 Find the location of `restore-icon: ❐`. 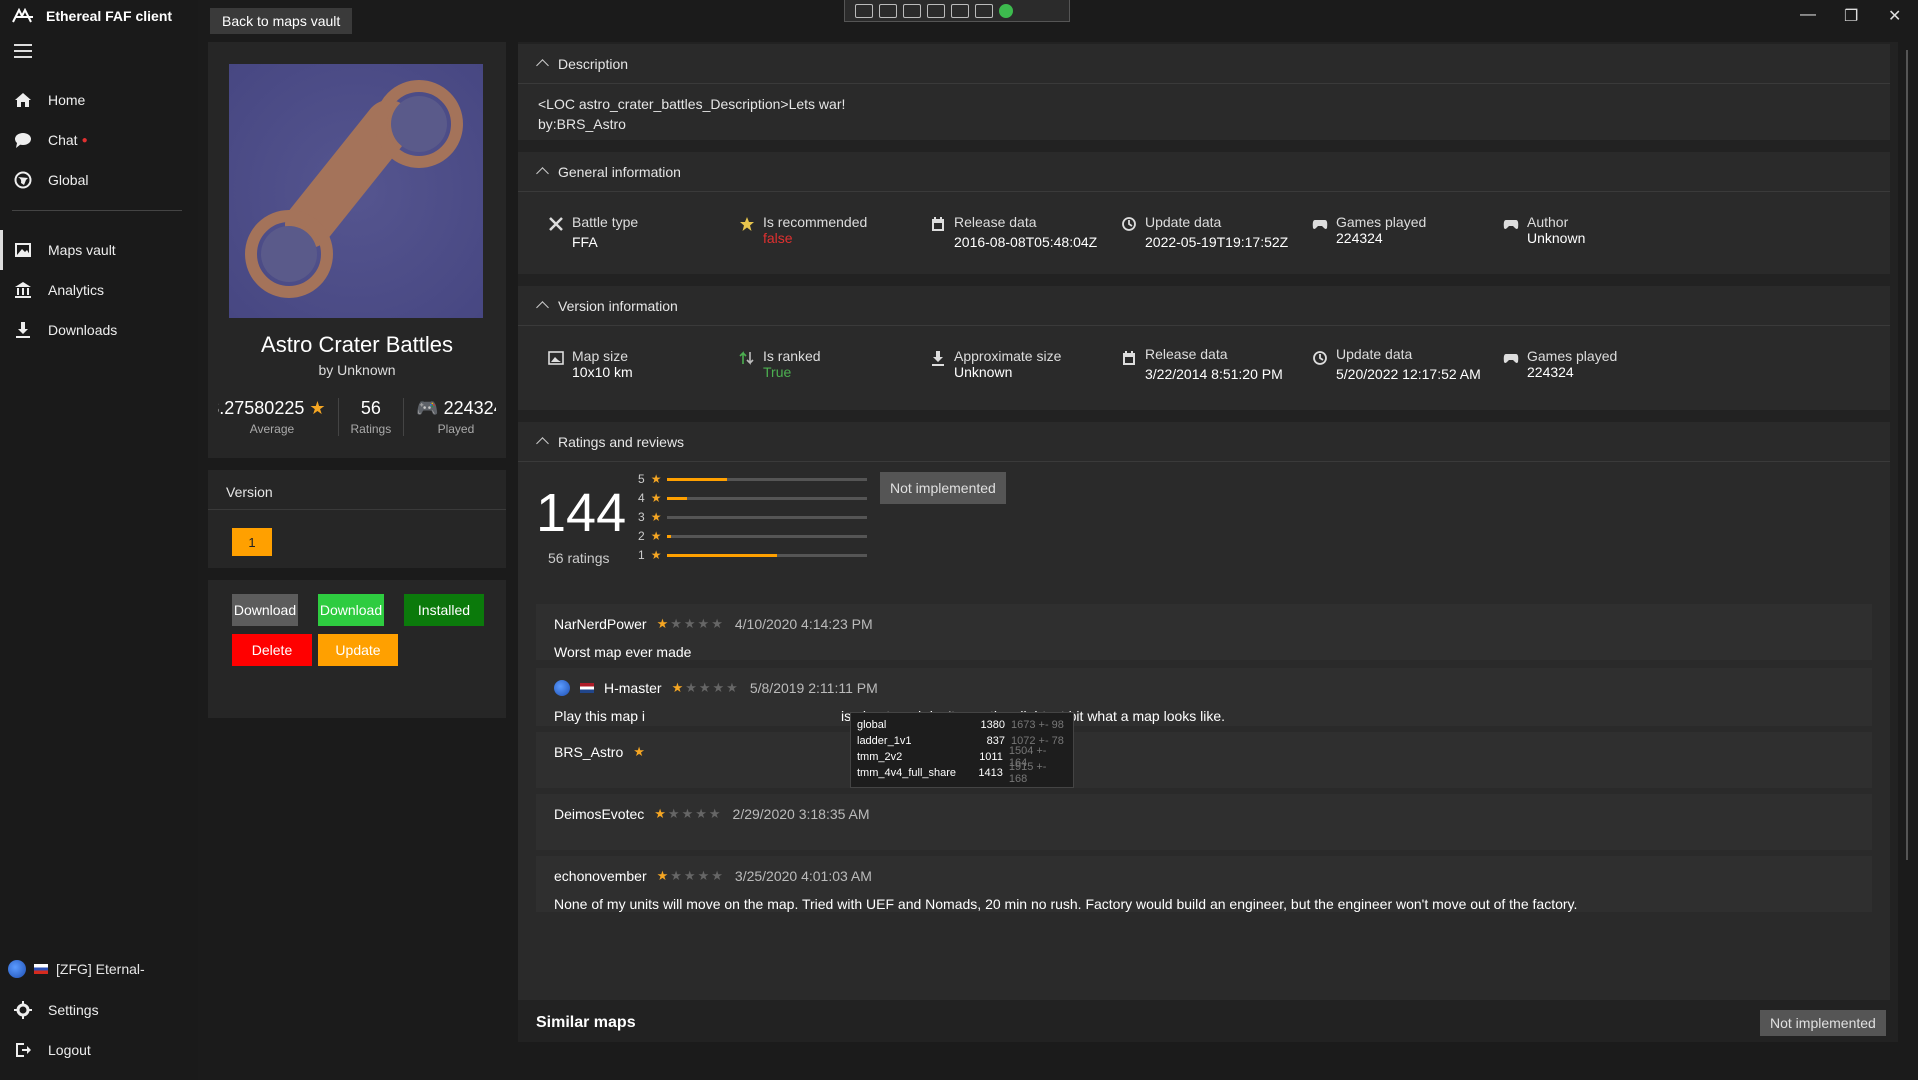

restore-icon: ❐ is located at coordinates (1851, 16).